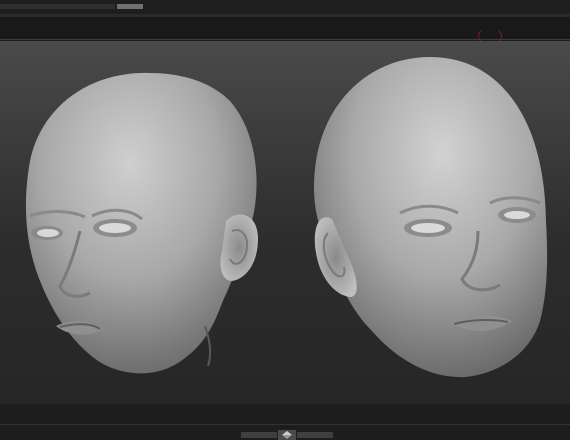 Image resolution: width=570 pixels, height=440 pixels. Describe the element at coordinates (259, 435) in the screenshot. I see `tray-tab-left` at that location.